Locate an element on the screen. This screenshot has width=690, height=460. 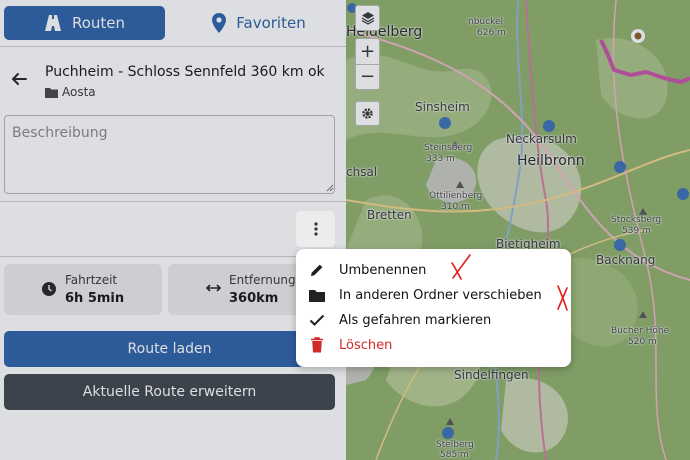
menu-item-delete-label: Löschen is located at coordinates (366, 345).